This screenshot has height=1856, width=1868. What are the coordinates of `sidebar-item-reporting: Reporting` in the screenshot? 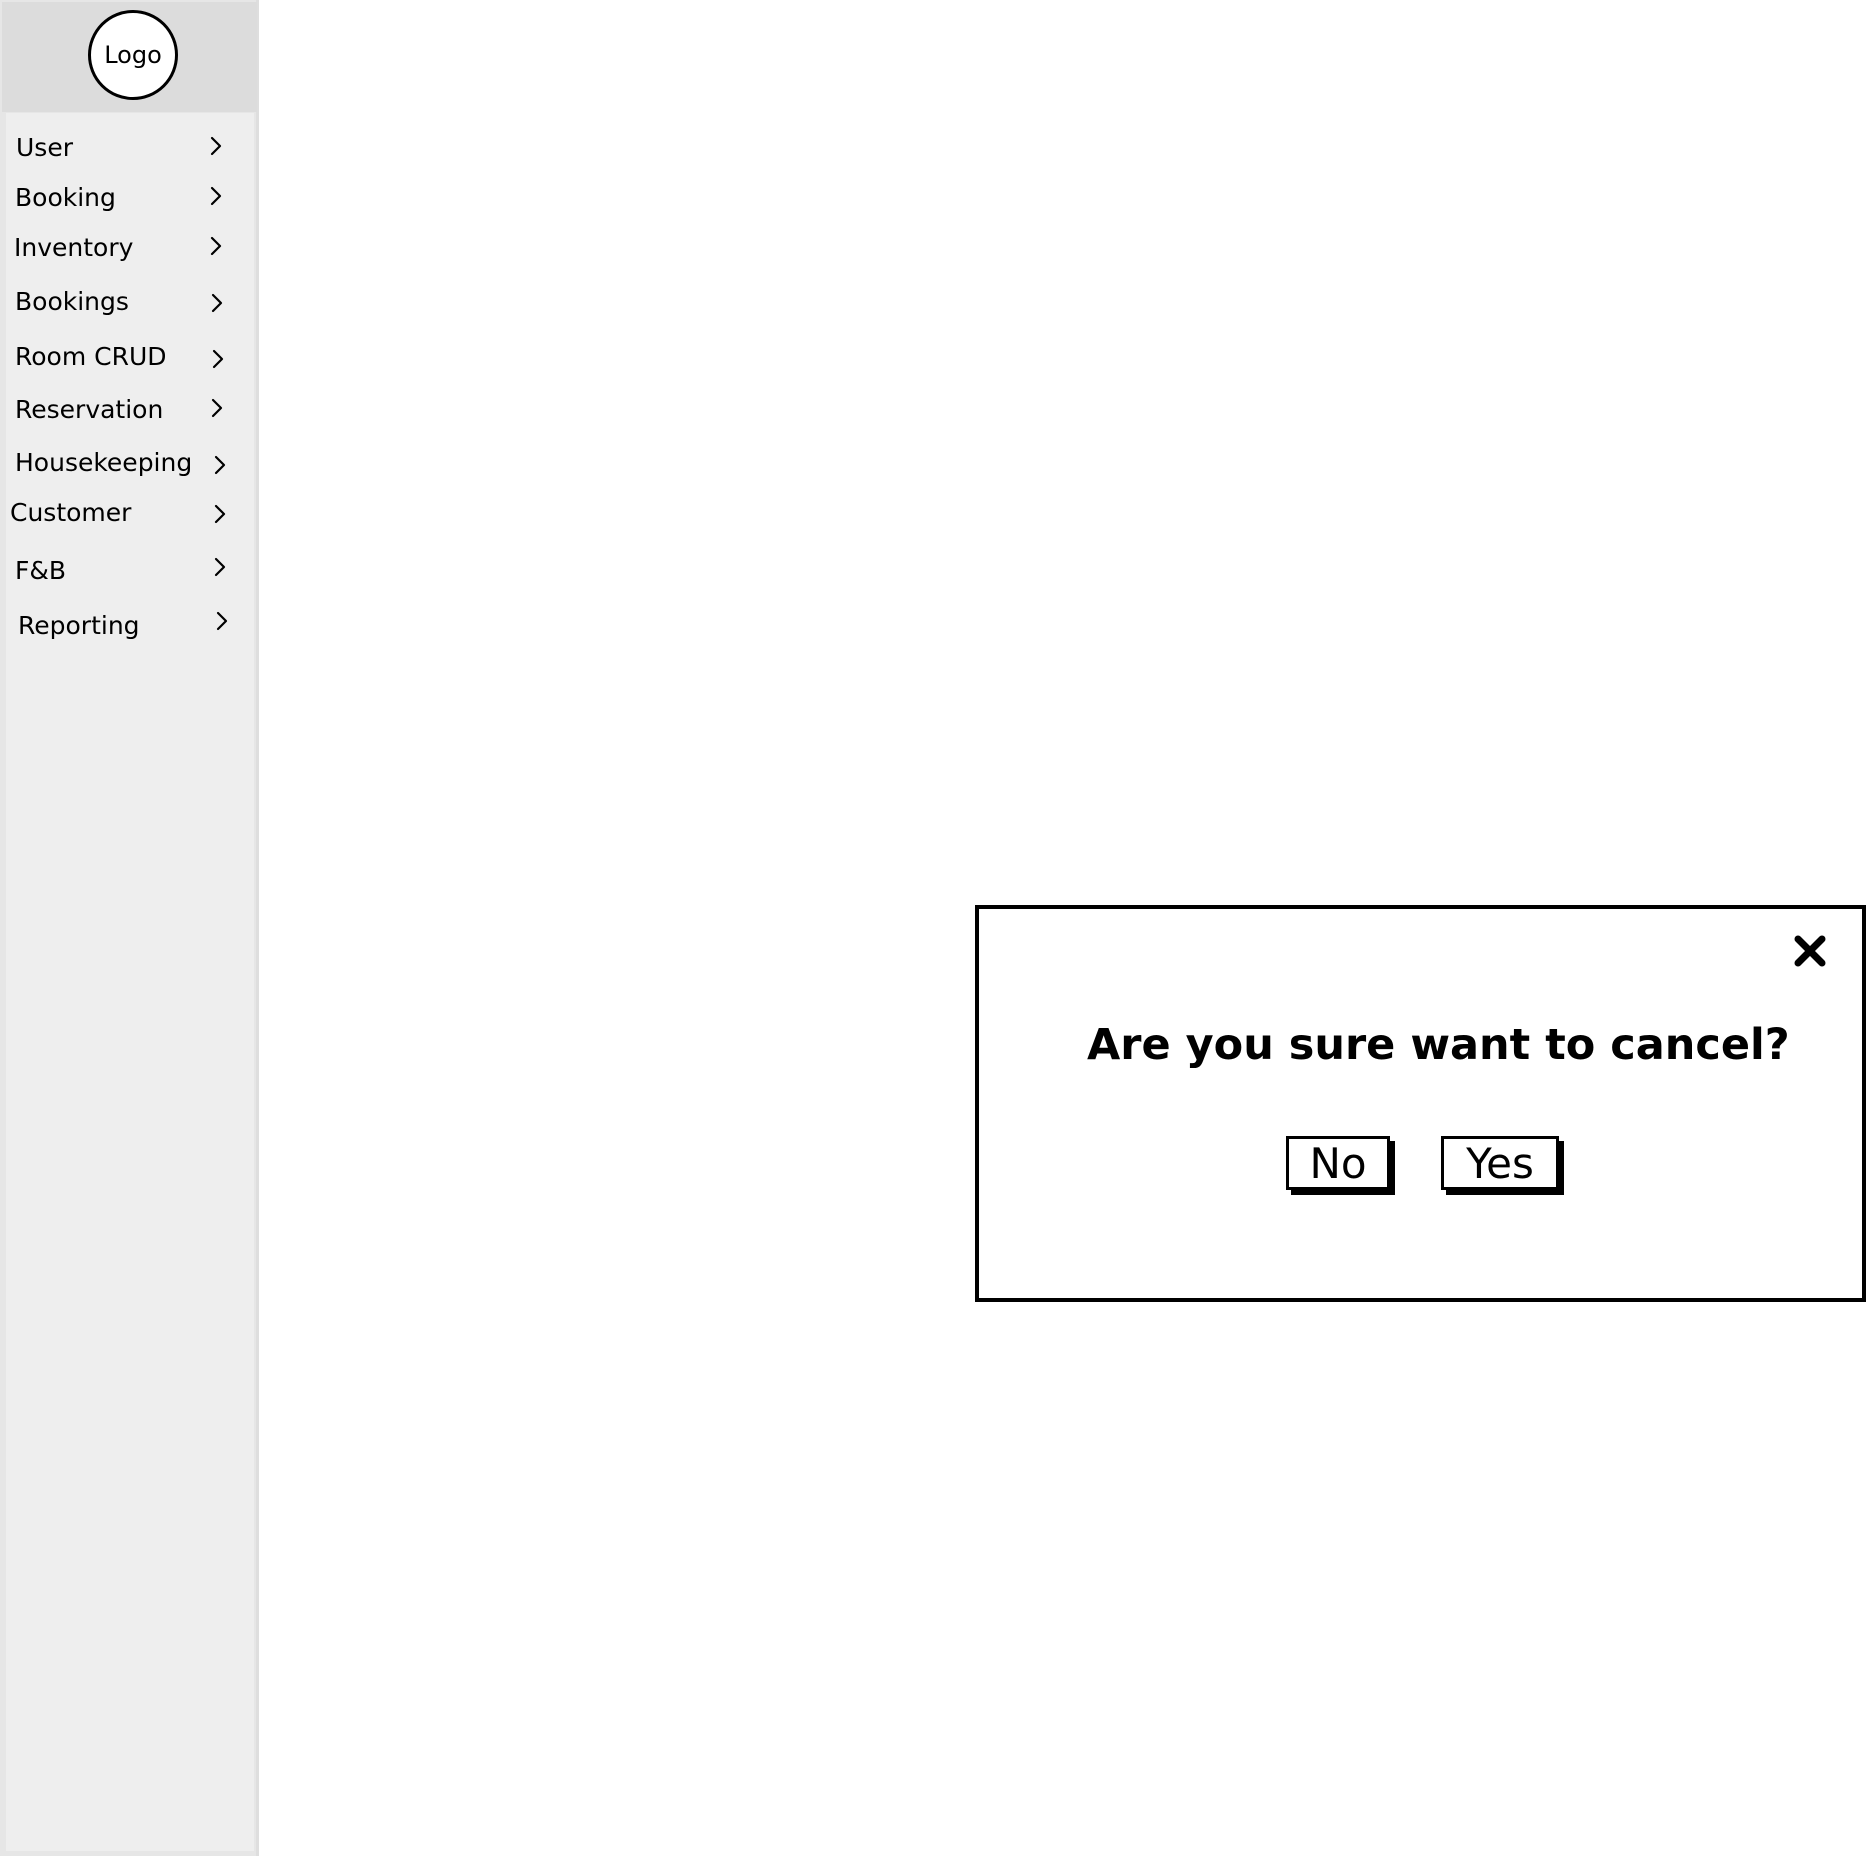 It's located at (122, 627).